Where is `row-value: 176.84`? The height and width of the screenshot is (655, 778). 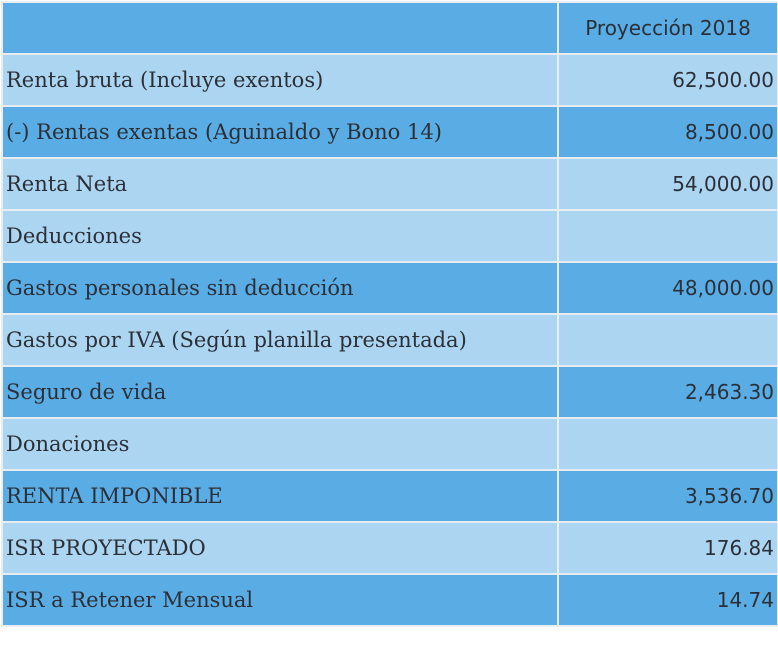
row-value: 176.84 is located at coordinates (667, 548).